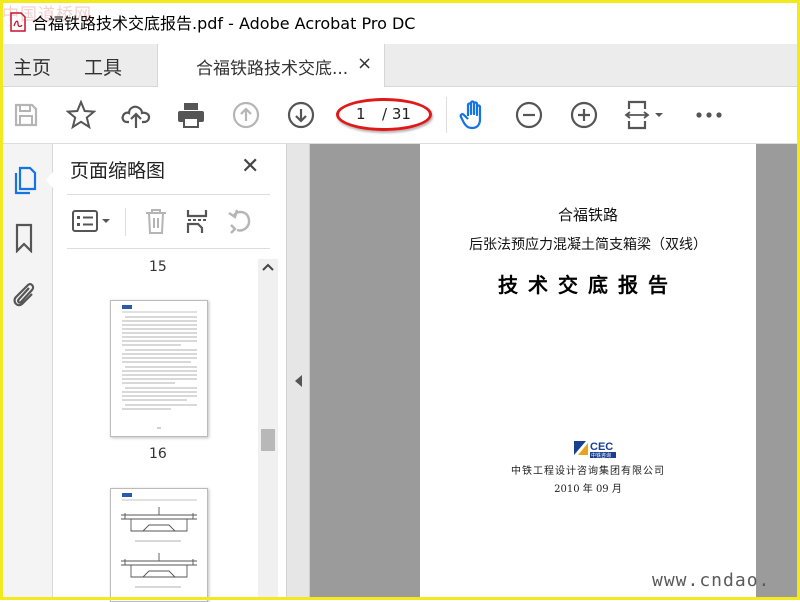 This screenshot has height=602, width=800. Describe the element at coordinates (158, 267) in the screenshot. I see `thumbnail-page-number: 15` at that location.